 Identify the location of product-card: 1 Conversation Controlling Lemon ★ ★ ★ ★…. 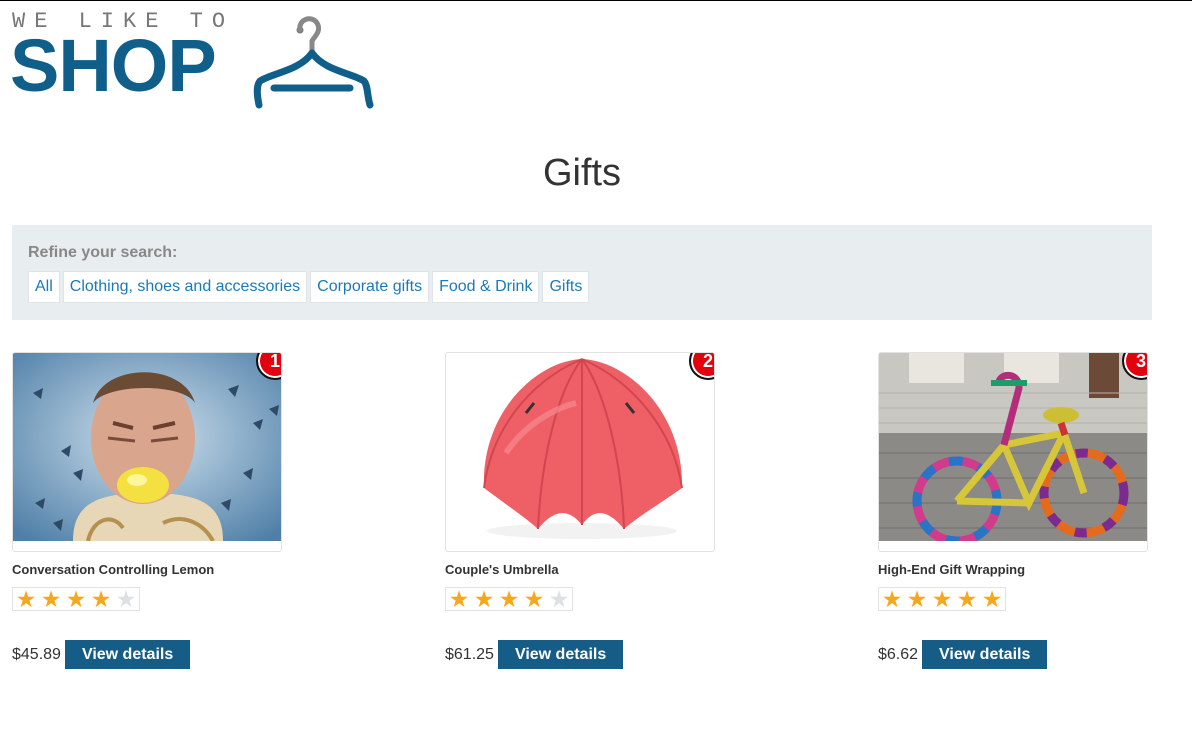
(162, 510).